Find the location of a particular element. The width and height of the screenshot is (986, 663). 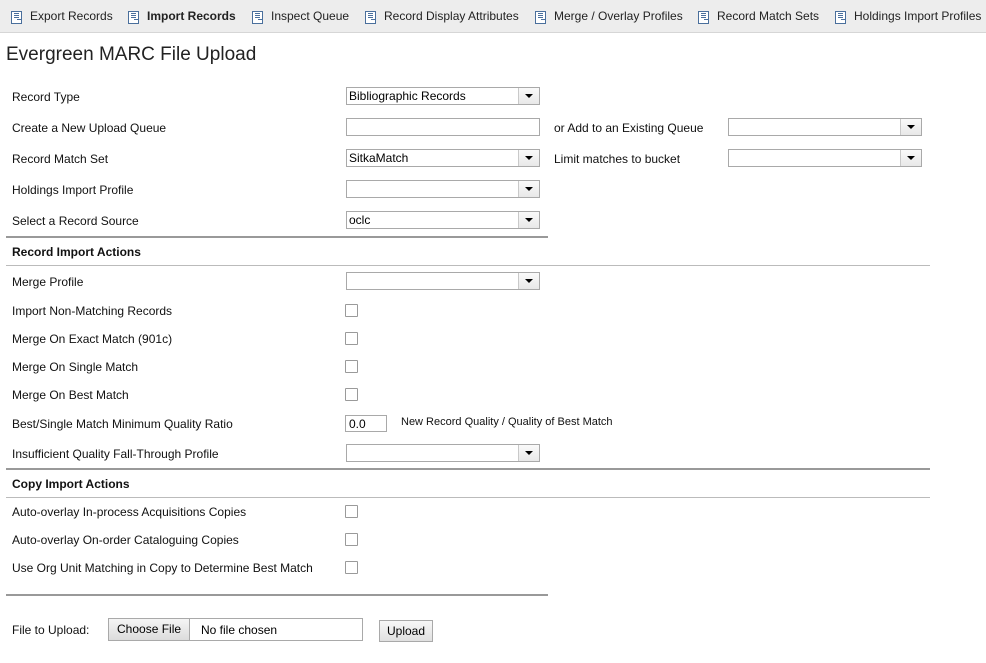

tab-label: Export Records is located at coordinates (71, 16).